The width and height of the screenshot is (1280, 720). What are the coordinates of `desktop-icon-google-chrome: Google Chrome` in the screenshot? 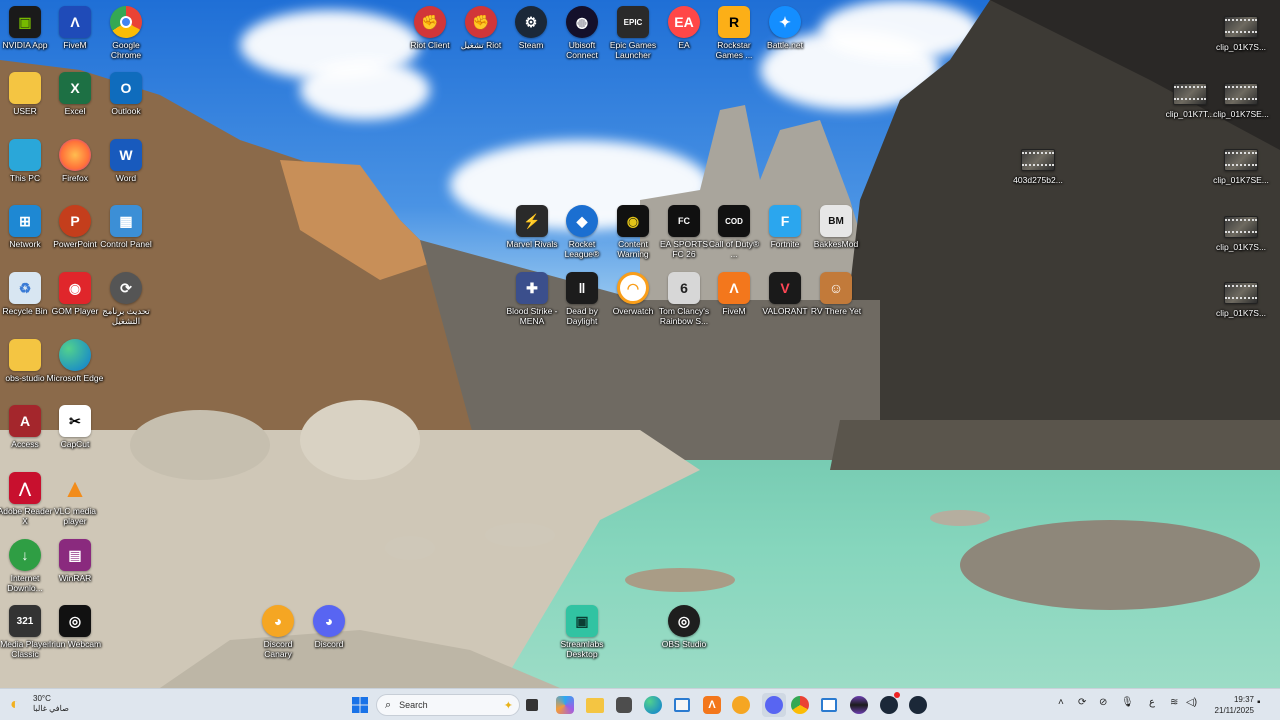 It's located at (126, 33).